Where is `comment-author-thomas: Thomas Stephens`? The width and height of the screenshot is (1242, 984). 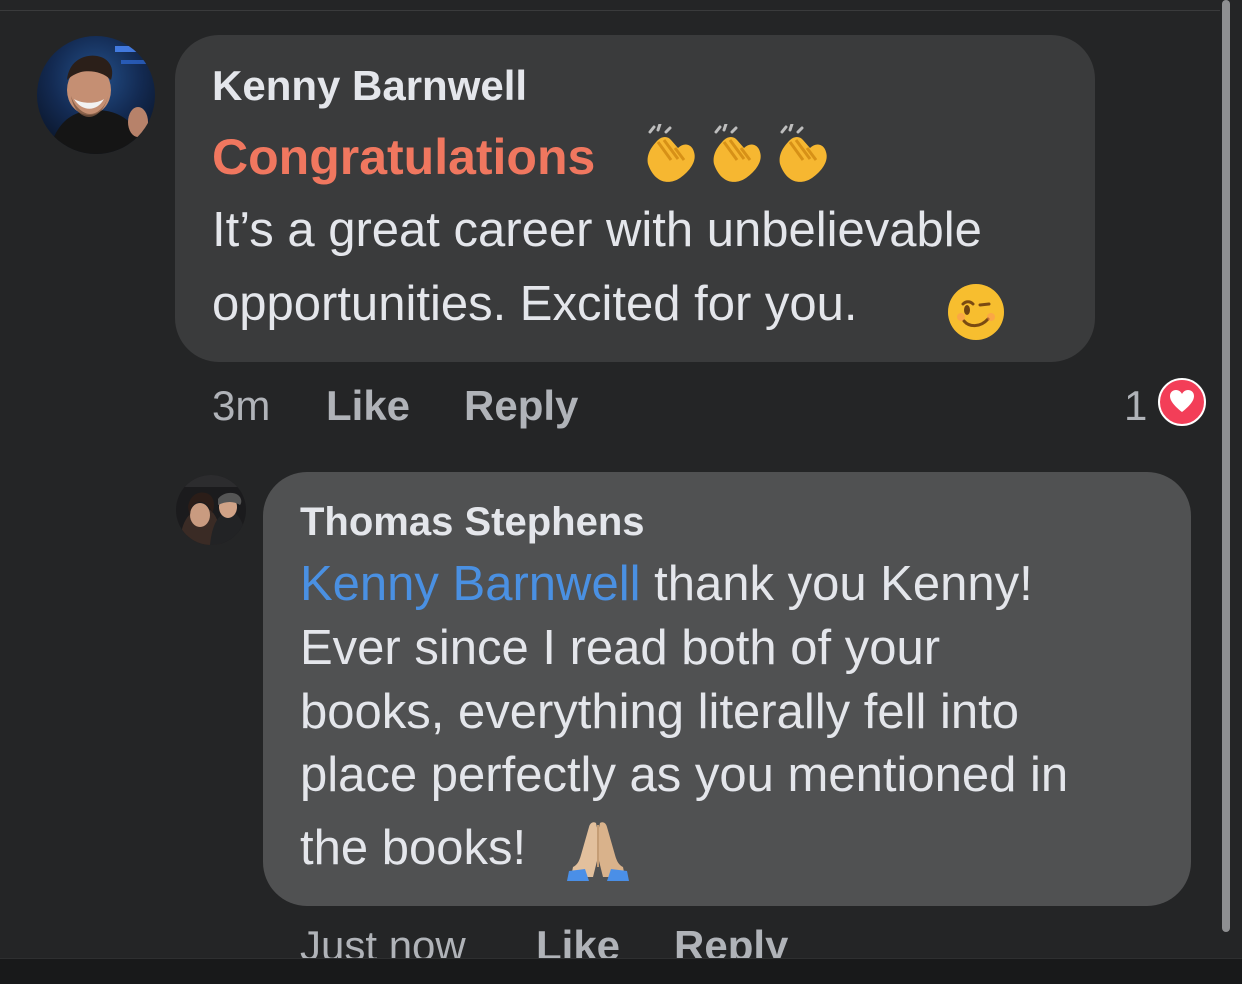 comment-author-thomas: Thomas Stephens is located at coordinates (472, 522).